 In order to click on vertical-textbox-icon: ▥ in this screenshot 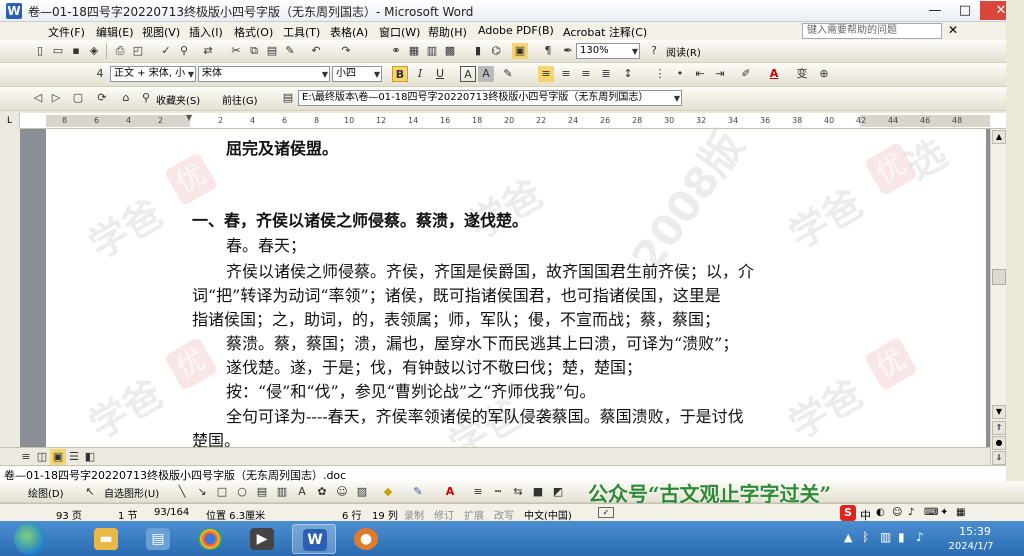, I will do `click(282, 492)`.